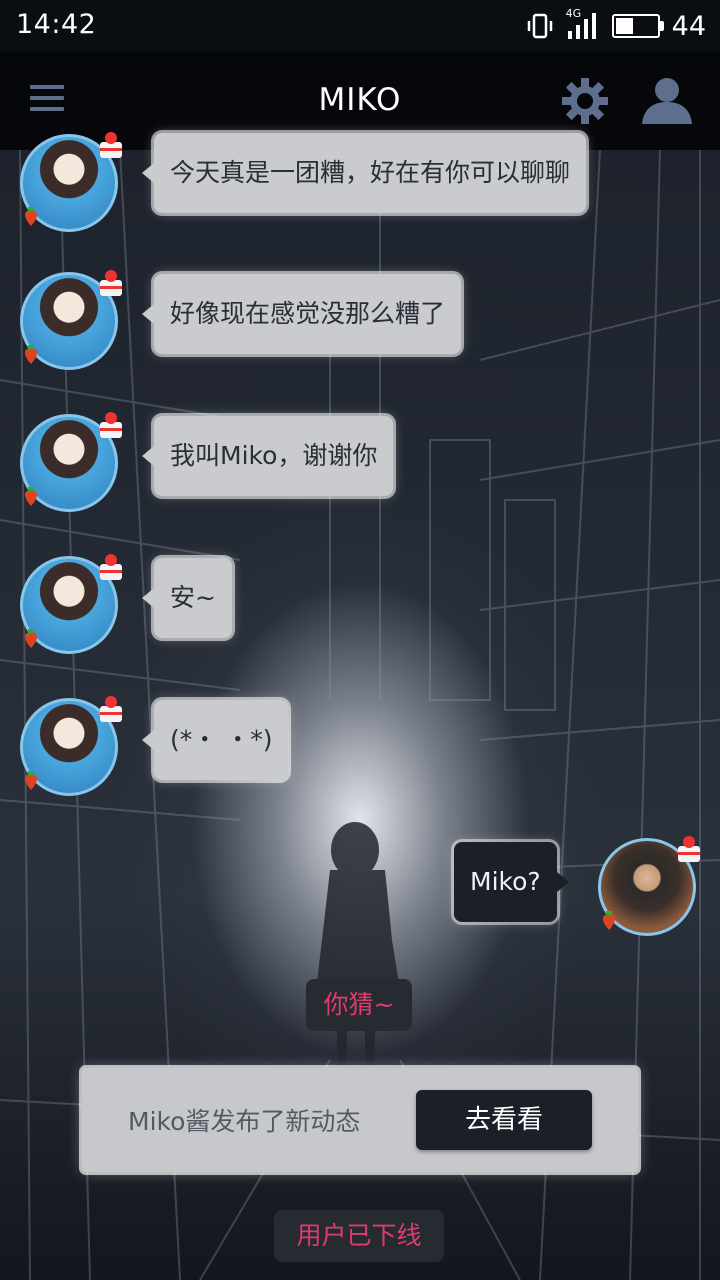 This screenshot has width=720, height=1280. What do you see at coordinates (504, 1120) in the screenshot?
I see `view-post-button: 去看看` at bounding box center [504, 1120].